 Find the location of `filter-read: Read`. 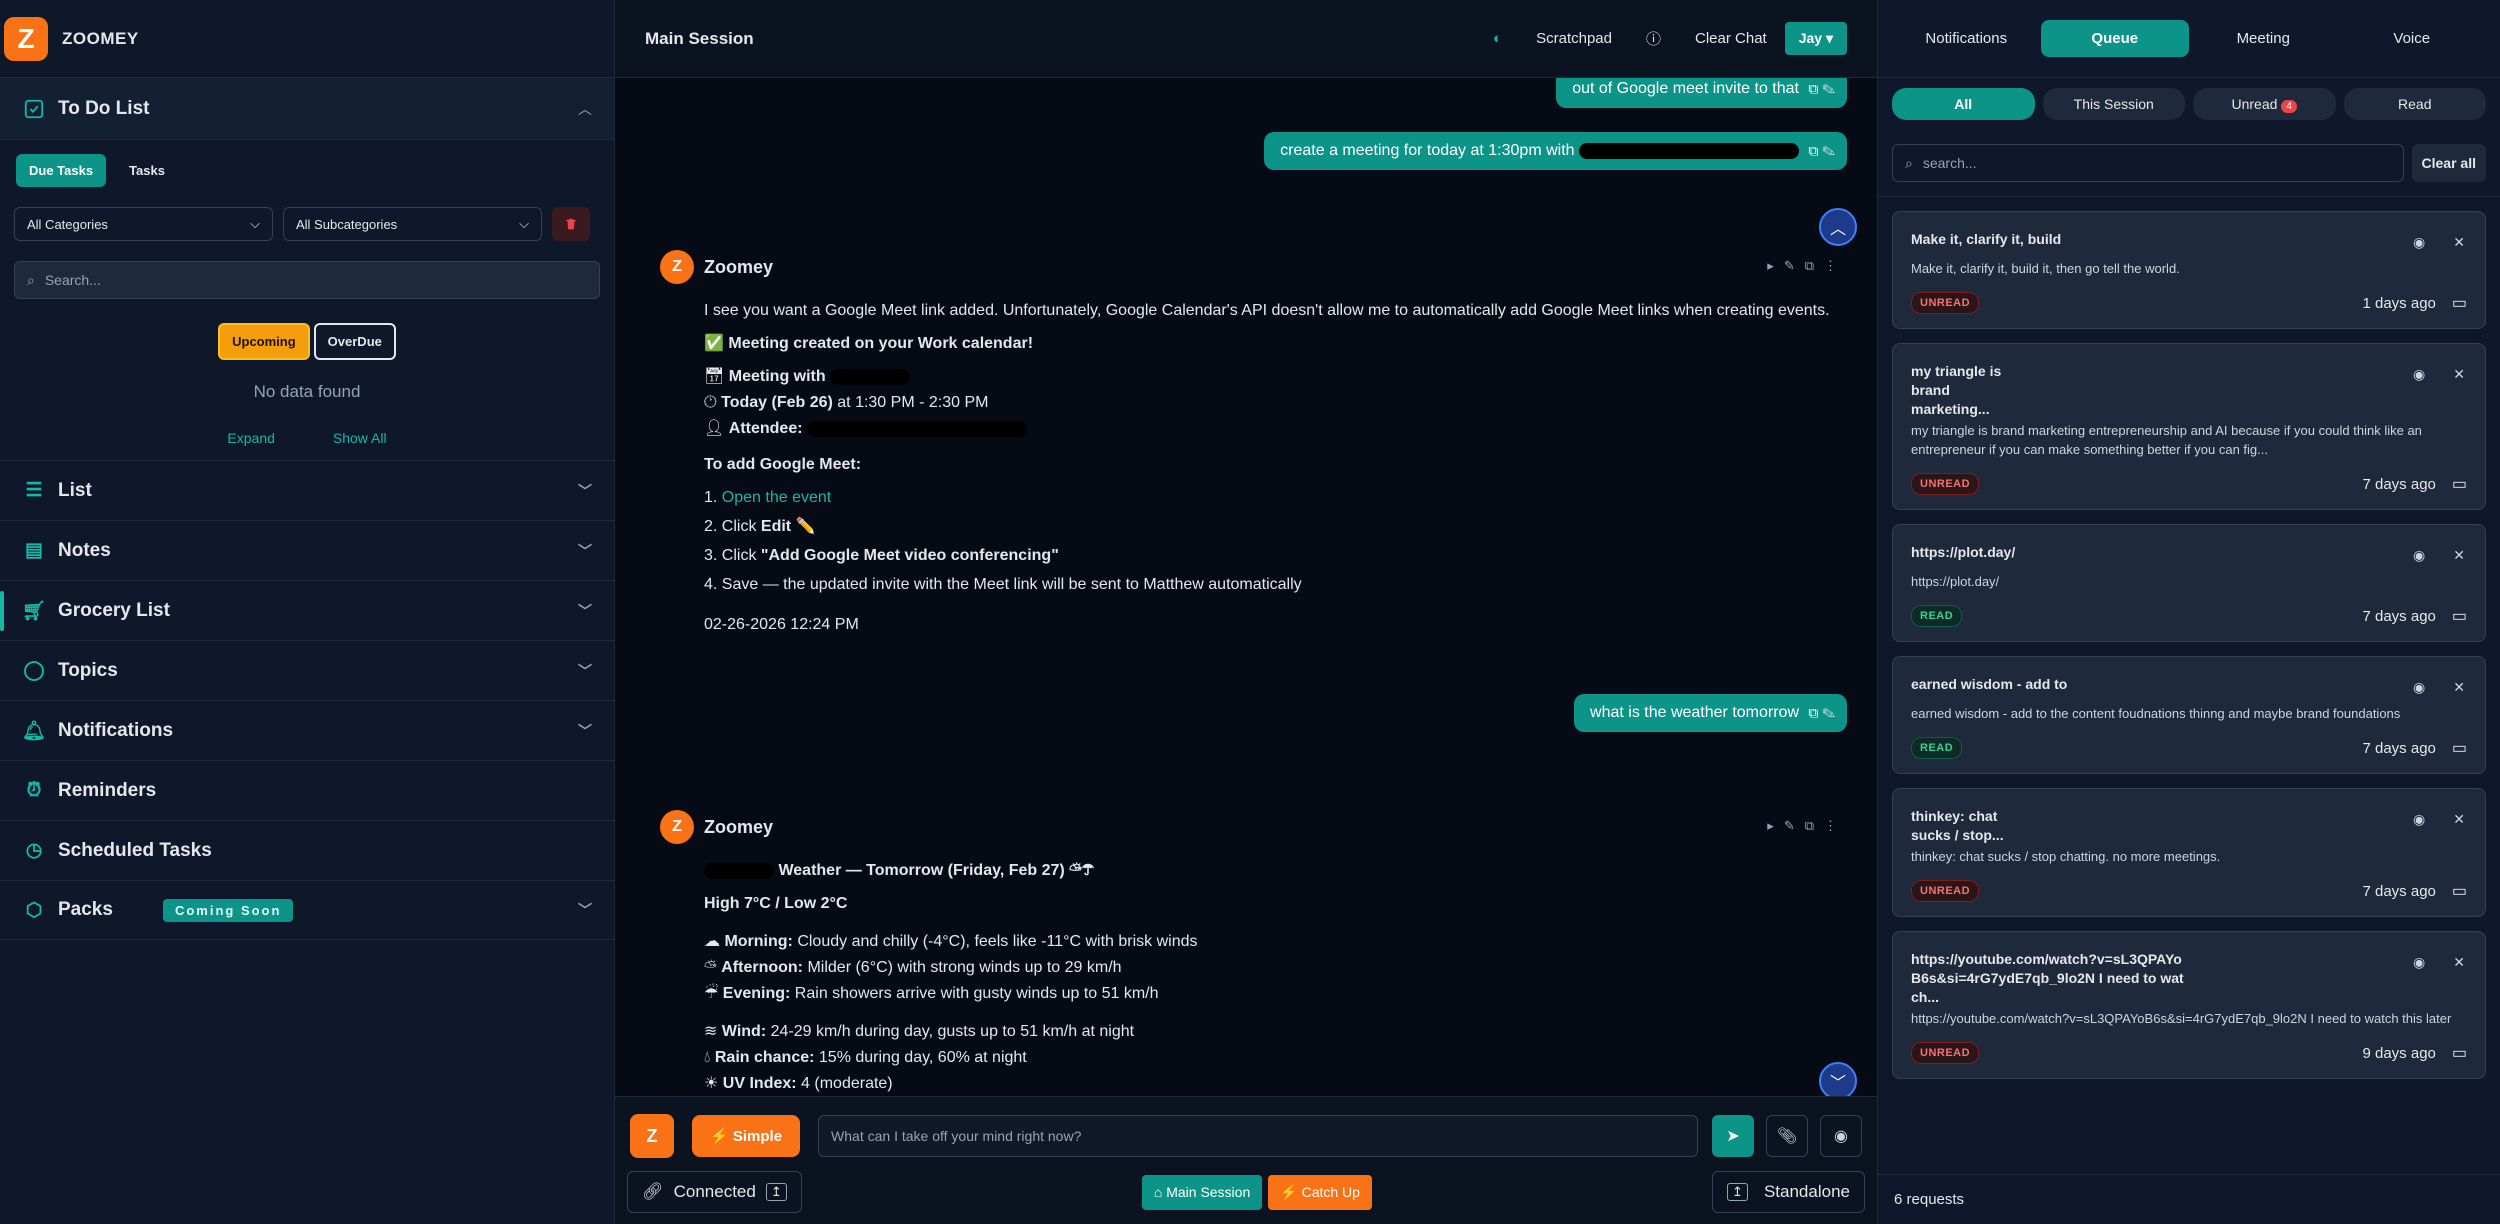

filter-read: Read is located at coordinates (2414, 104).